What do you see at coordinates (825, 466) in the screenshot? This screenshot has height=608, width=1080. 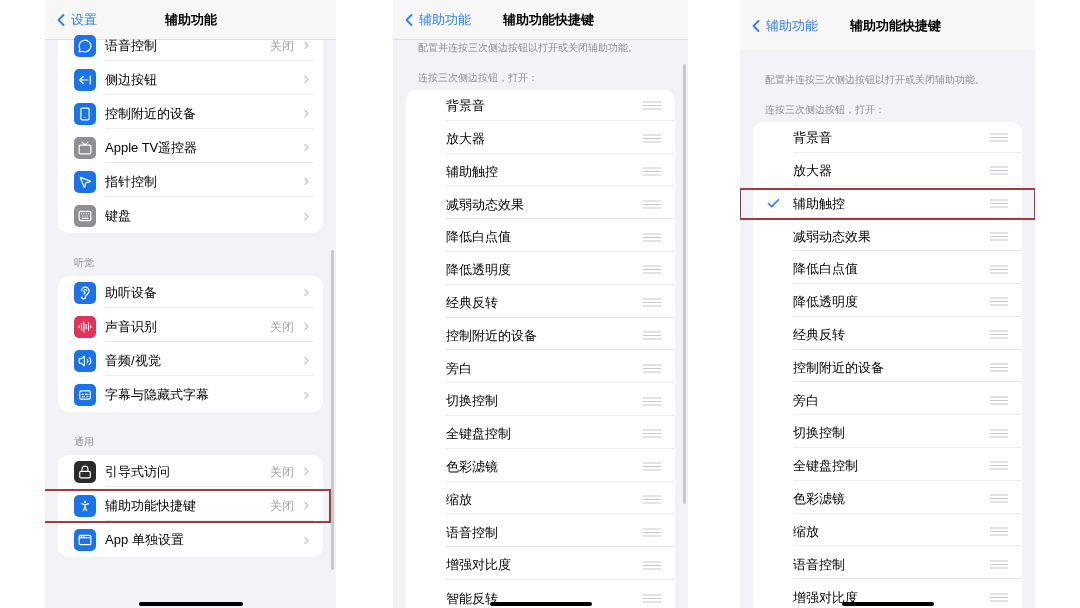 I see `row-label: 全键盘控制` at bounding box center [825, 466].